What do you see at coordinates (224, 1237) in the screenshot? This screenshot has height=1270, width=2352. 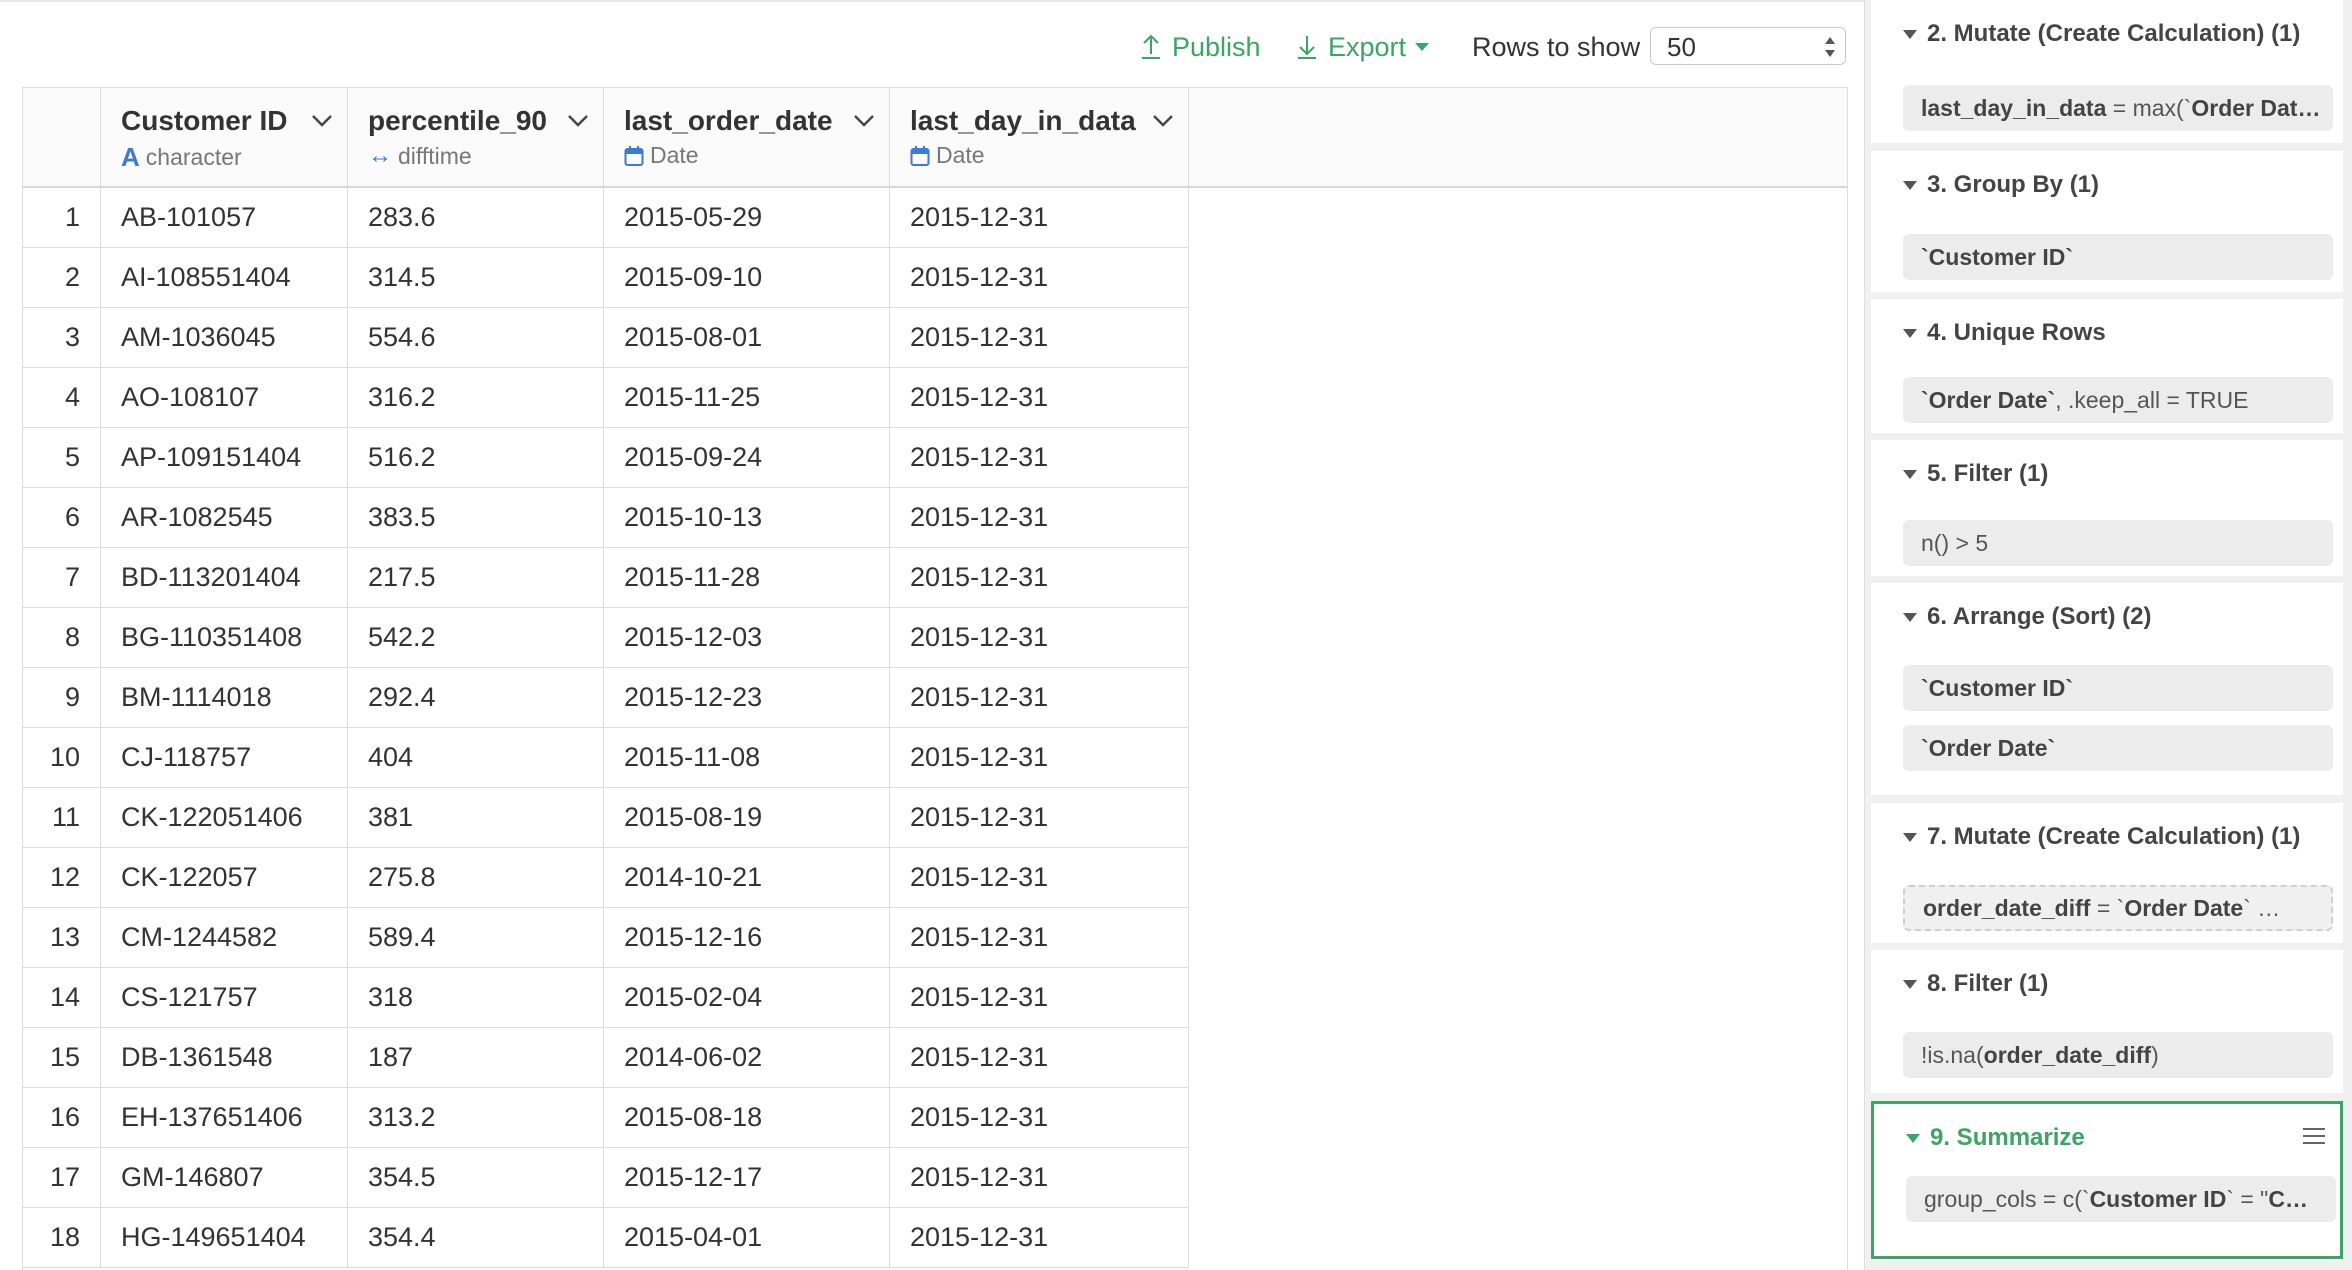 I see `table-cell: HG-149651404` at bounding box center [224, 1237].